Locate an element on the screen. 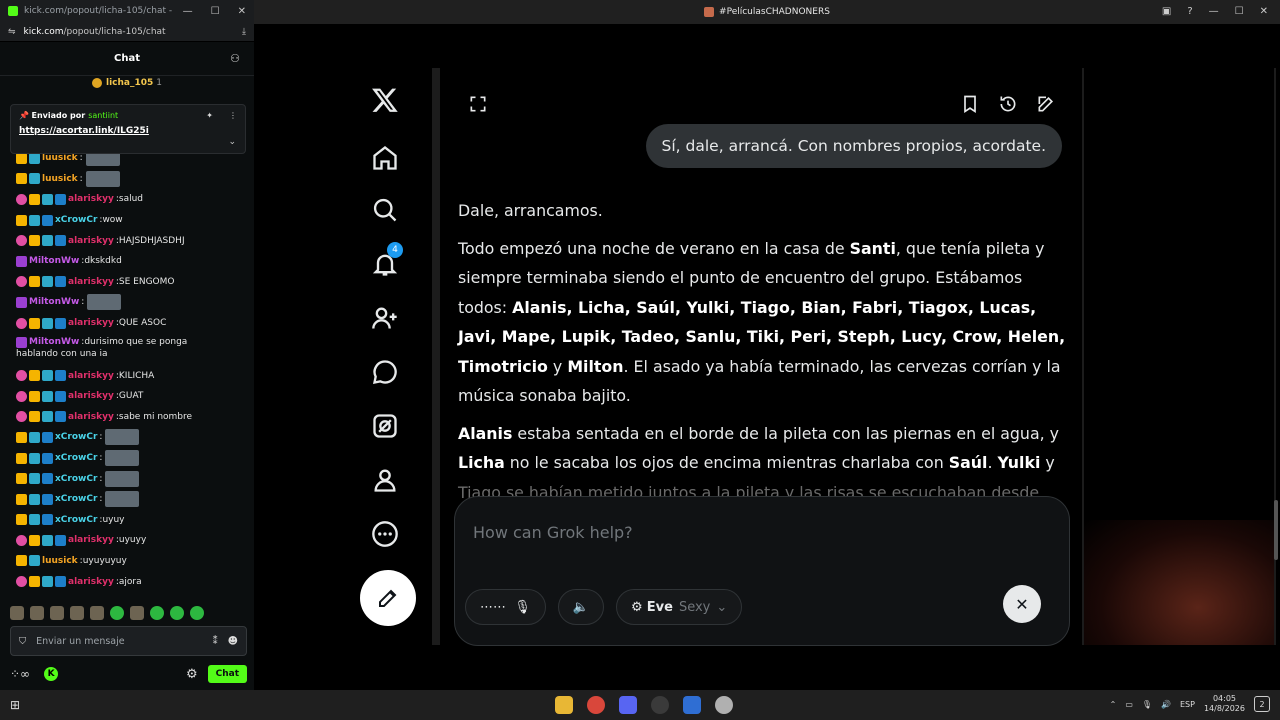  chevron-down-icon: ⌄ is located at coordinates (232, 142).